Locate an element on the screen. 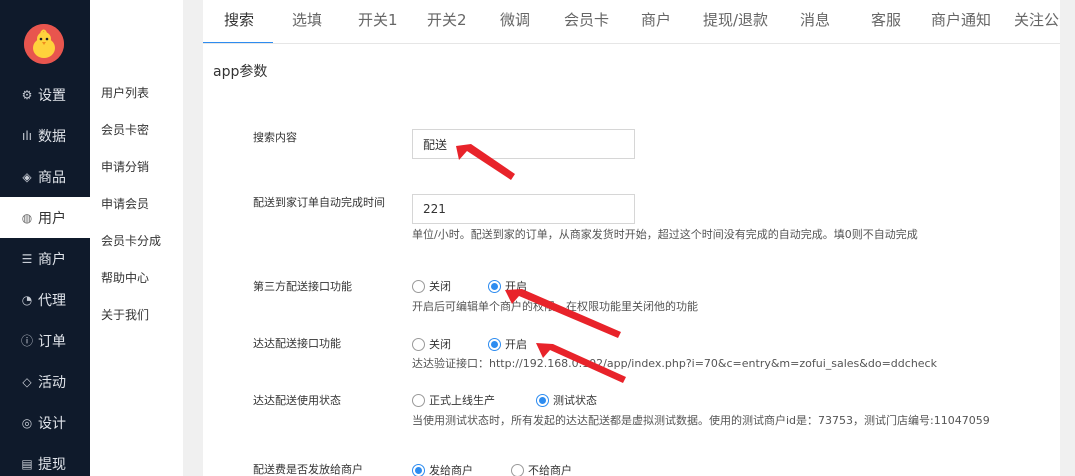 The height and width of the screenshot is (476, 1075). user-icon: ◍ is located at coordinates (27, 217).